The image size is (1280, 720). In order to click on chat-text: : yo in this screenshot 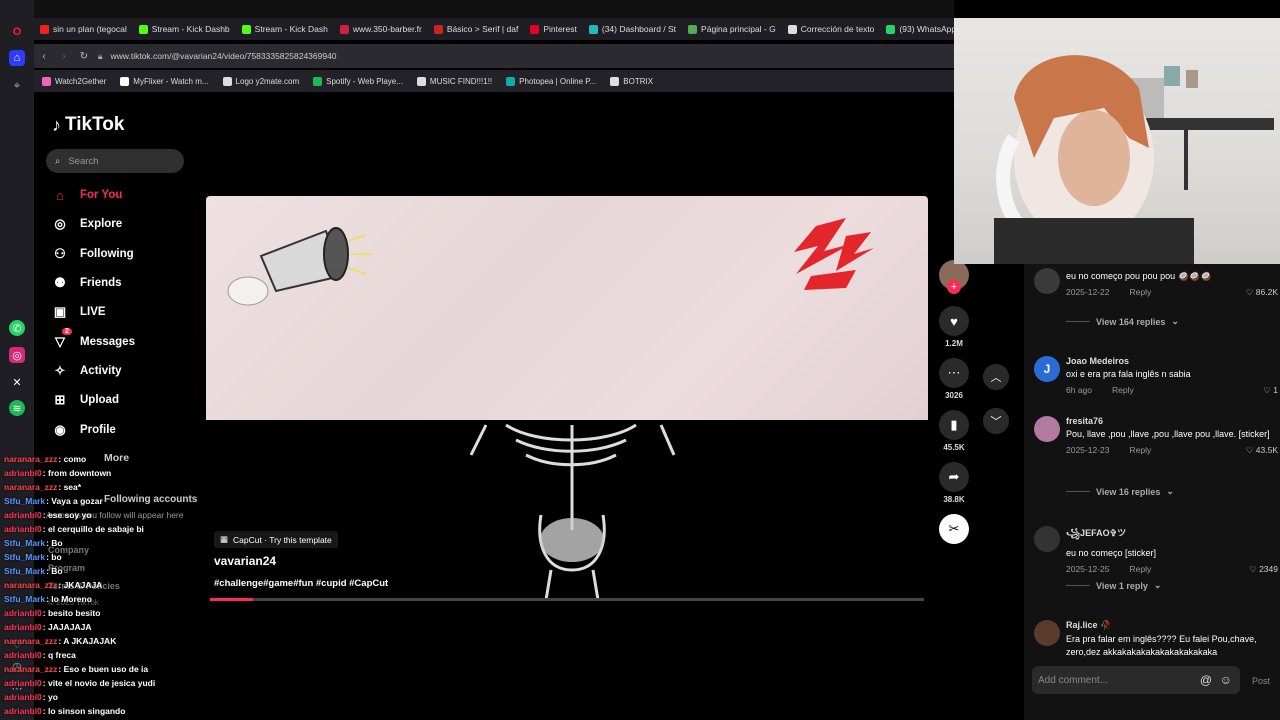, I will do `click(50, 697)`.